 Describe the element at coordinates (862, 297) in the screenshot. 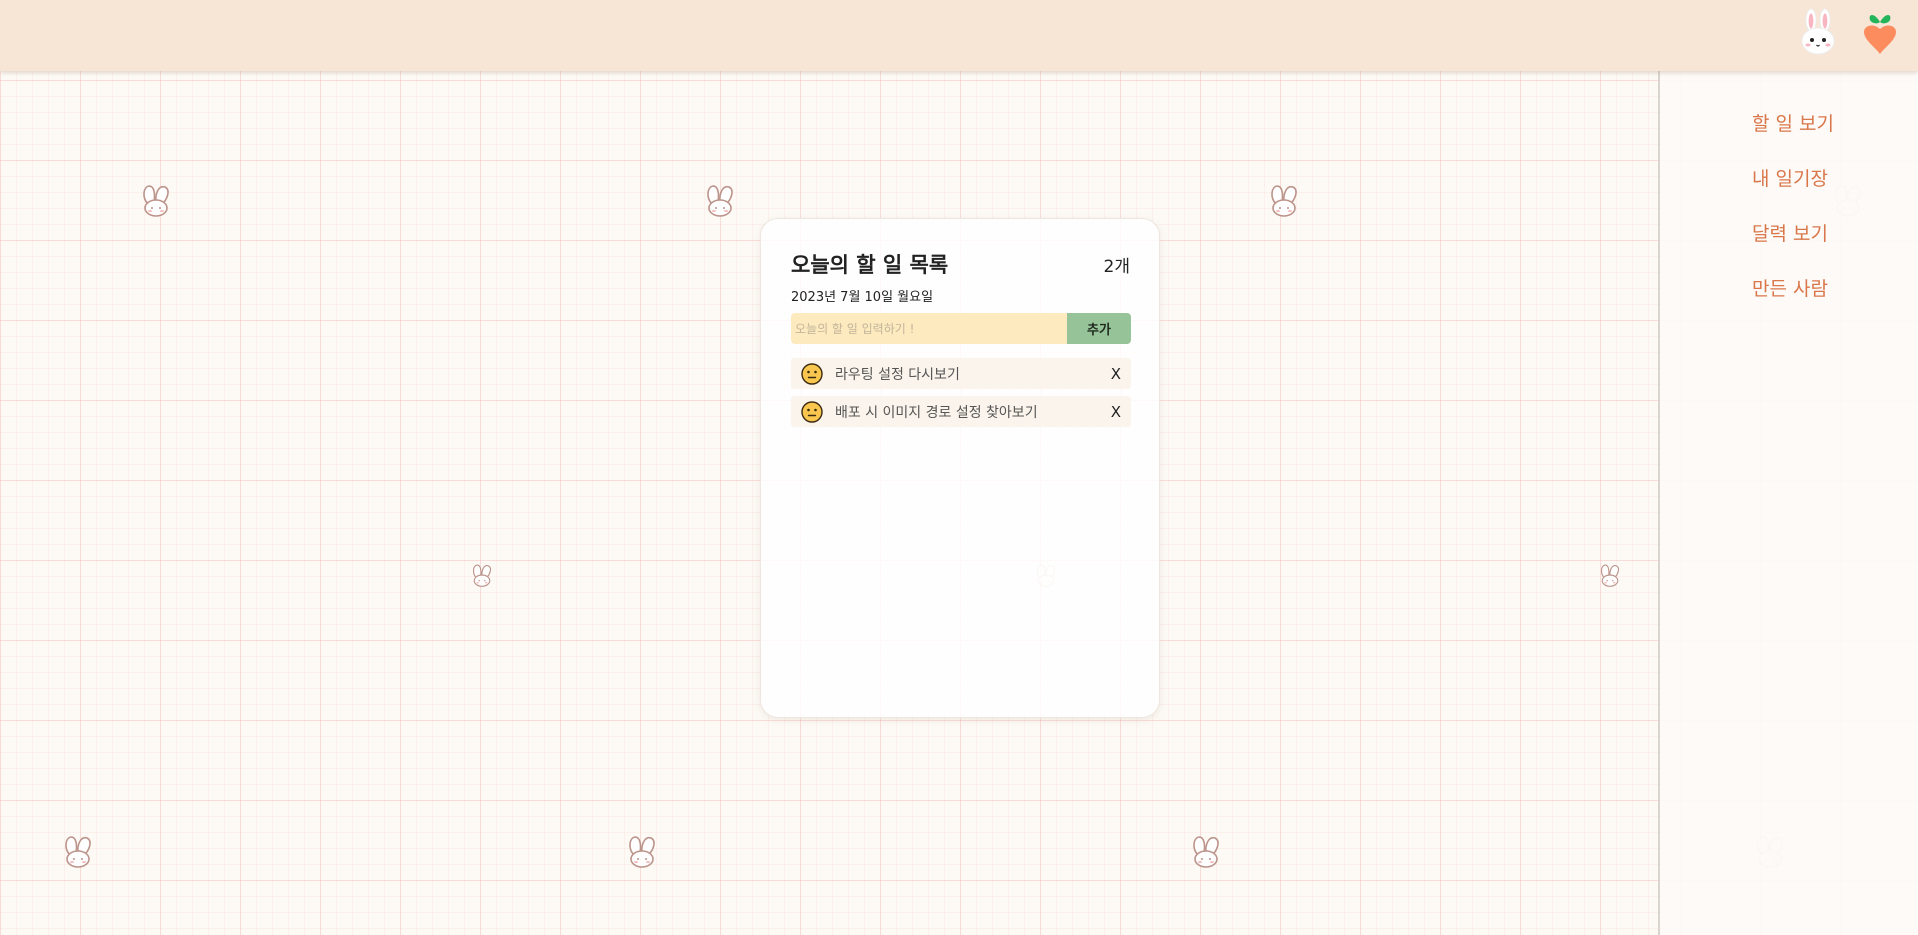

I see `todo-date: 2023년 7월 10일 월요일` at that location.